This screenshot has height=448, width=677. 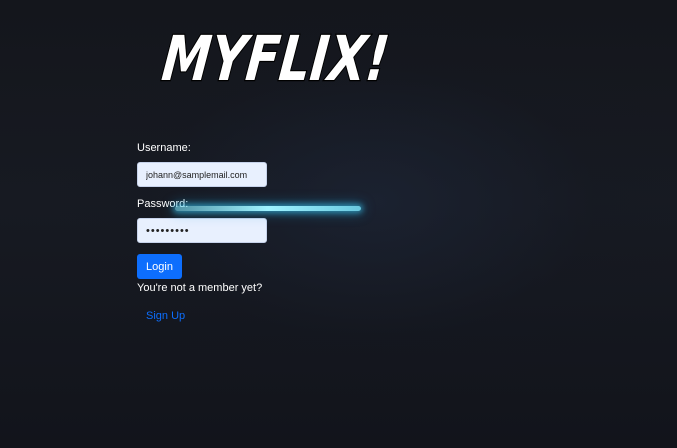 What do you see at coordinates (165, 316) in the screenshot?
I see `signup-link: Sign Up` at bounding box center [165, 316].